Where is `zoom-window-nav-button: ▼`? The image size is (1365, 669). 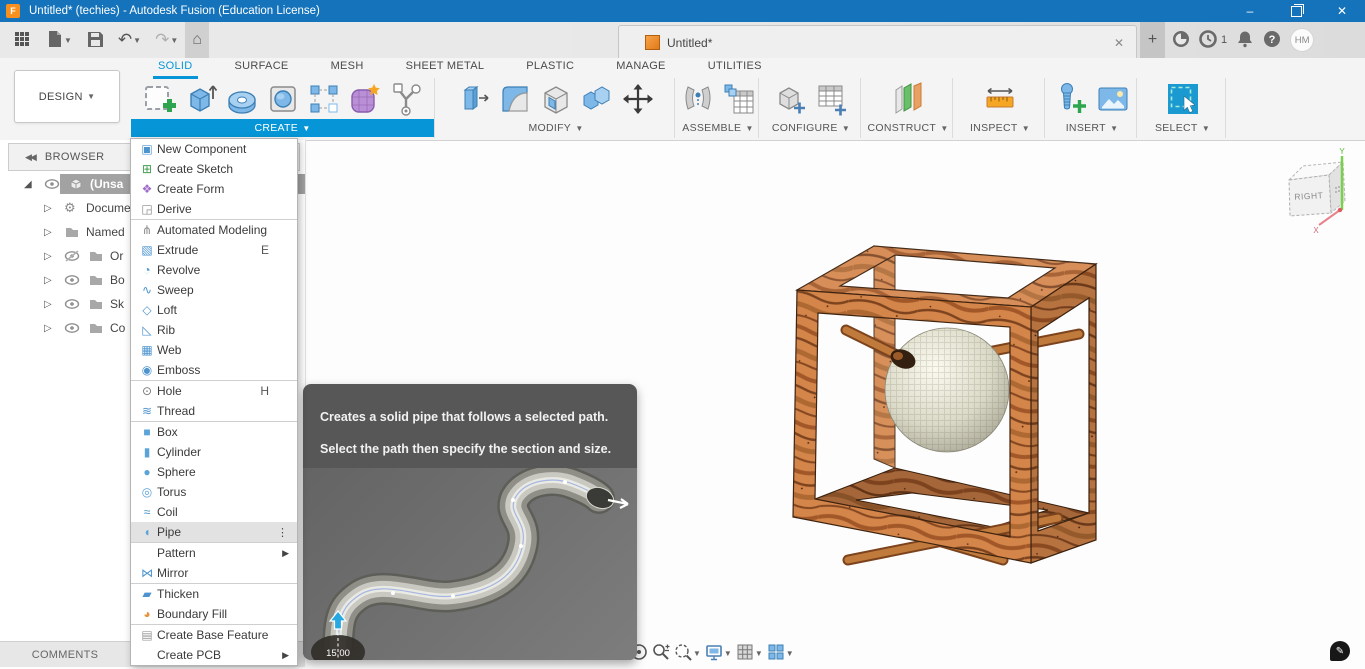
zoom-window-nav-button: ▼ is located at coordinates (687, 653).